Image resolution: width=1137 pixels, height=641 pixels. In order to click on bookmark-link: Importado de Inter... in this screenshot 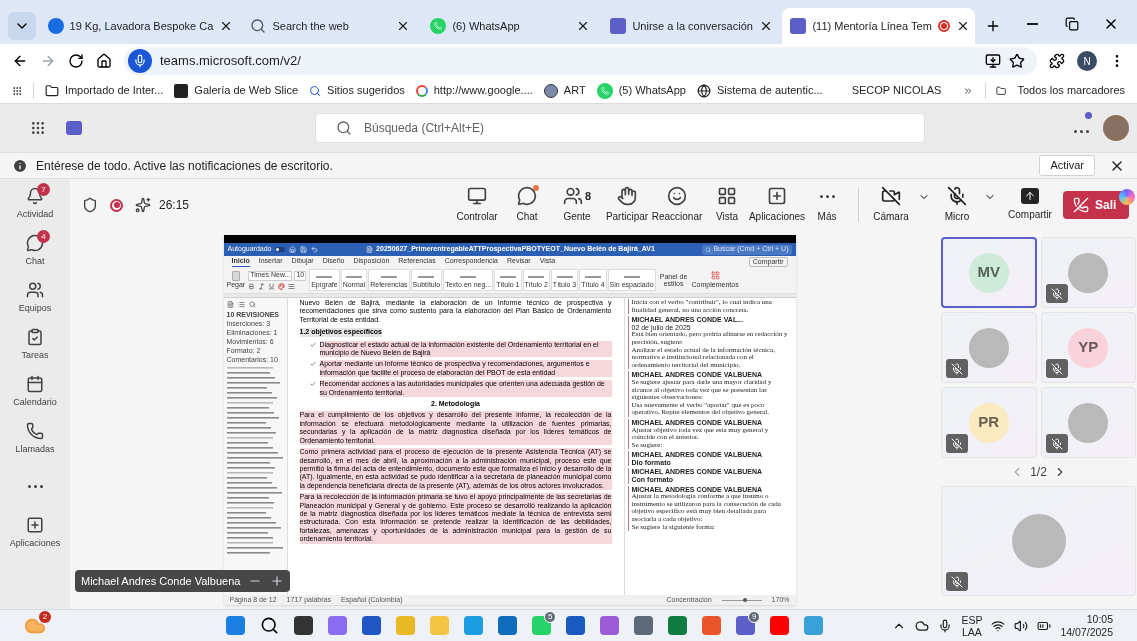, I will do `click(104, 90)`.